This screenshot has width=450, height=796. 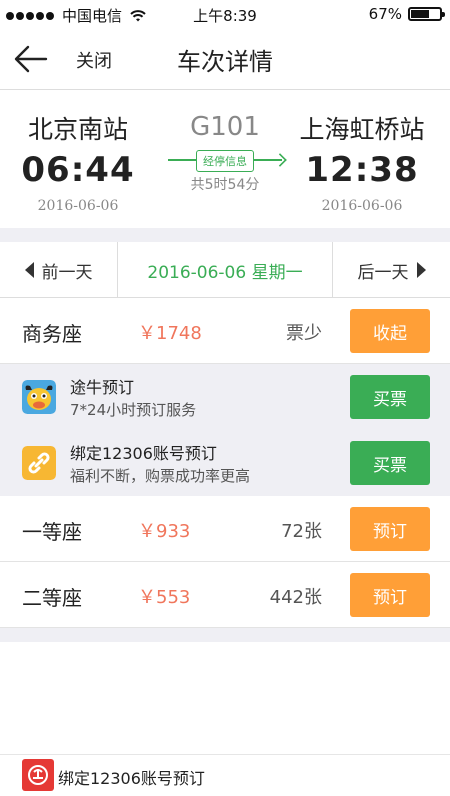 I want to click on seat-row-second-class: 二等座 ￥553 442张 预订, so click(x=225, y=595).